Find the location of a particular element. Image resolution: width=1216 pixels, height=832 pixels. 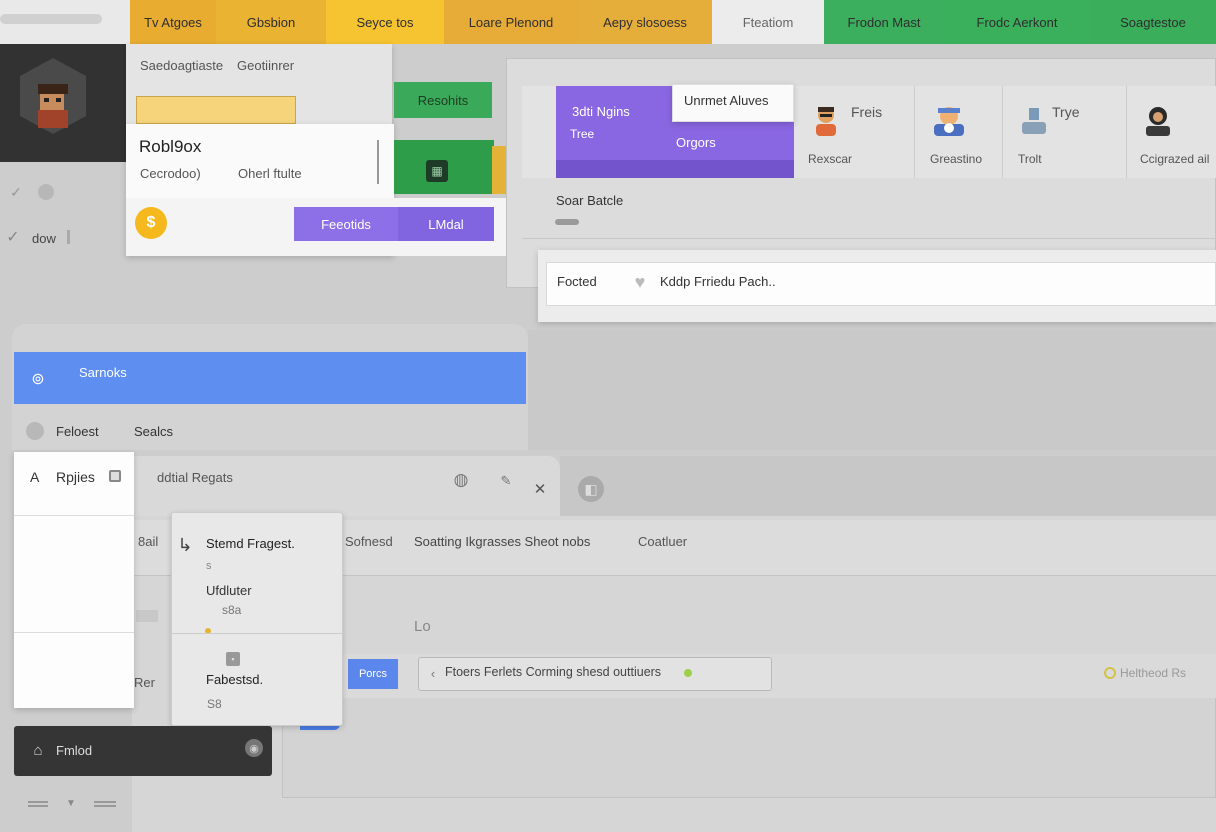

heart-icon: ♥ is located at coordinates (640, 282).